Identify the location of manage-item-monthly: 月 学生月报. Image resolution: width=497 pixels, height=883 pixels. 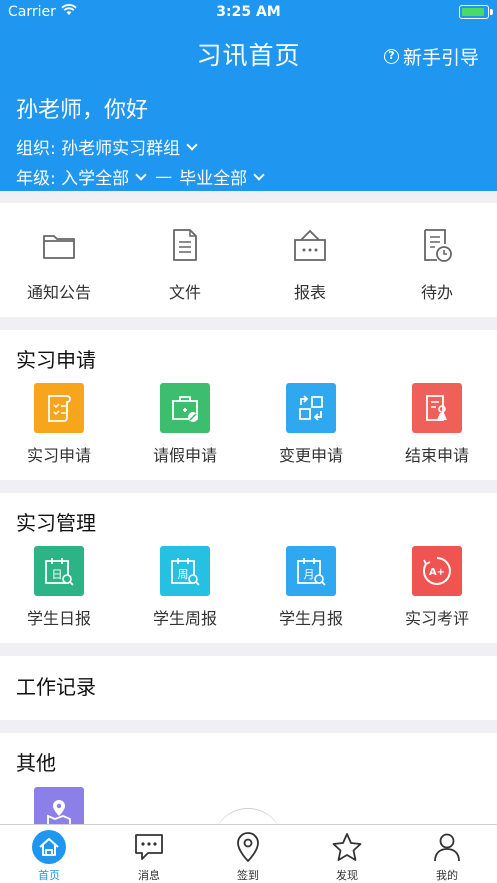
(311, 587).